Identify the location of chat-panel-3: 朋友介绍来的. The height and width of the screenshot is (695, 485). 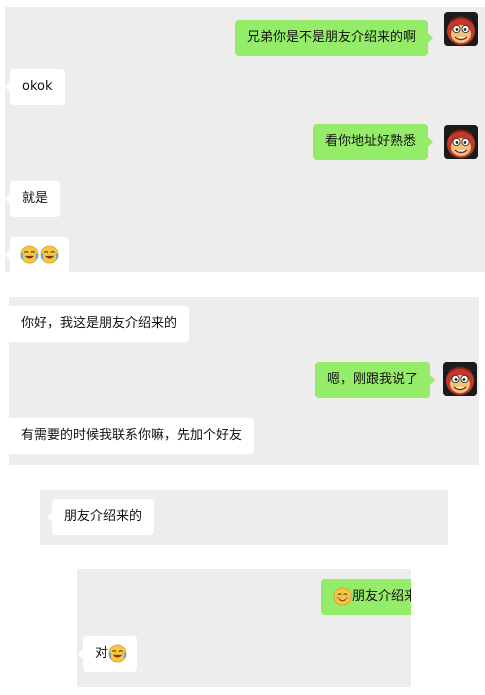
(244, 517).